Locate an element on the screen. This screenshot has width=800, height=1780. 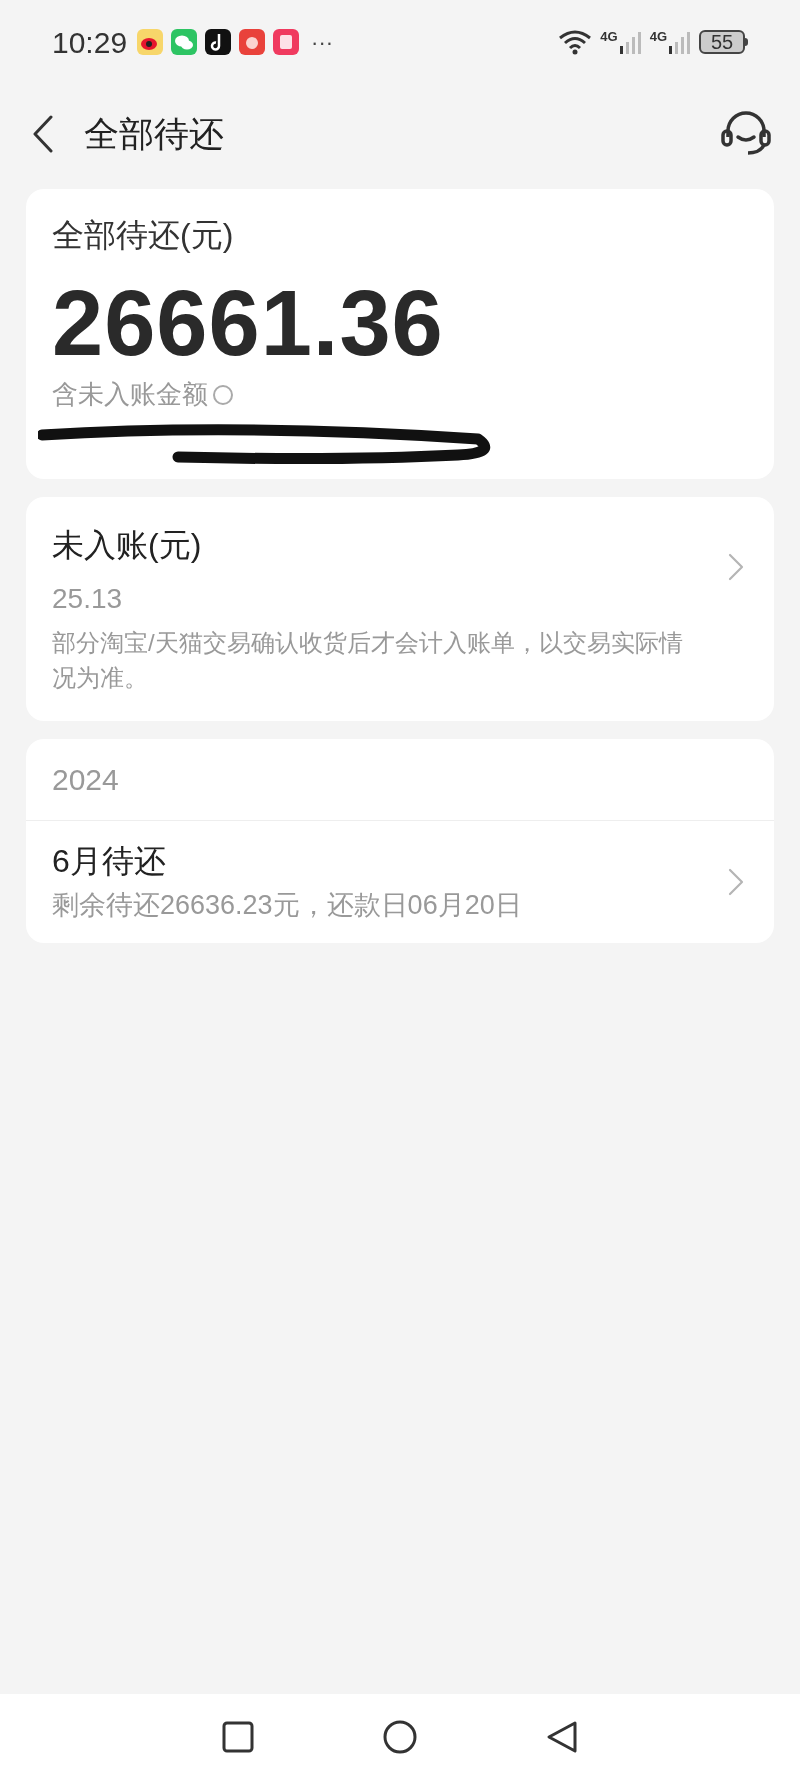
recents-icon is located at coordinates (238, 1737).